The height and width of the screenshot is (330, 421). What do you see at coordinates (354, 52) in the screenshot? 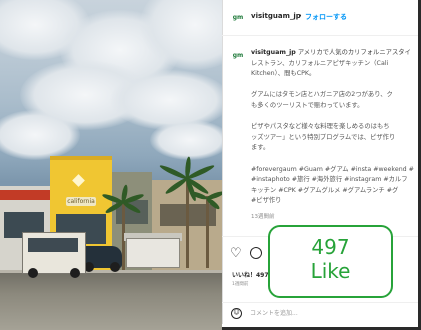
I see `caption-line: アメリカで人気のカリフォルニアスタイ` at bounding box center [354, 52].